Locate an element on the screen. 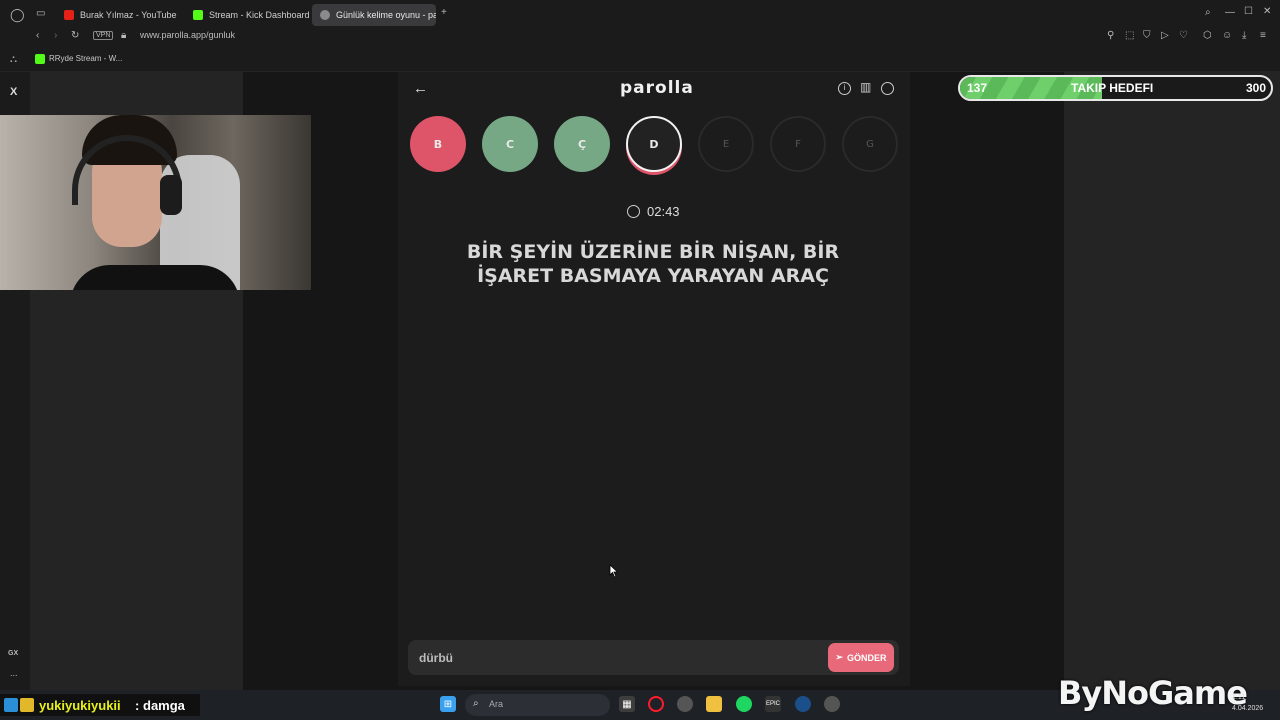  letter-label: Ç is located at coordinates (582, 144).